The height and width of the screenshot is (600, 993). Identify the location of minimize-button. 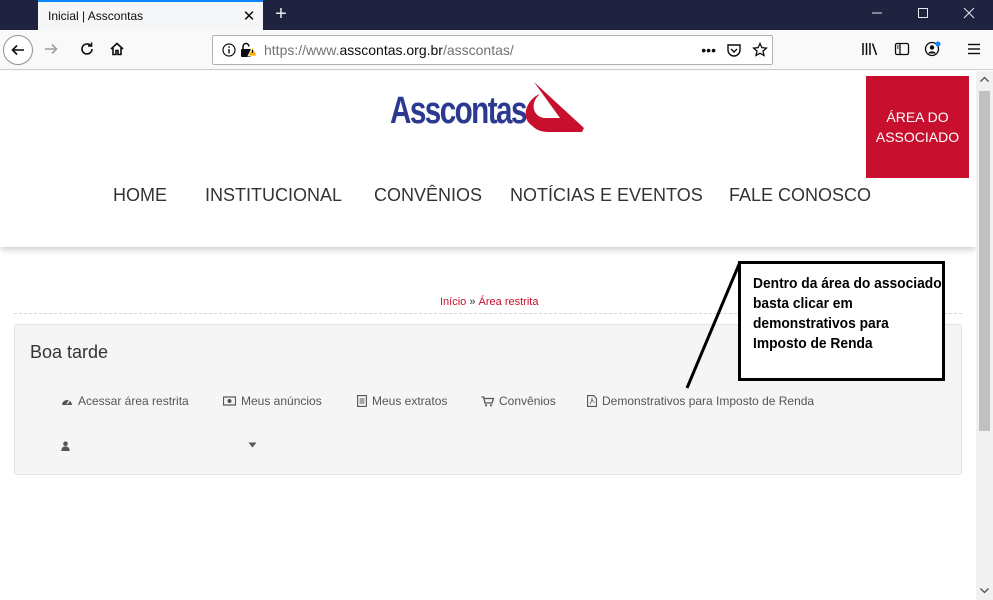
(877, 15).